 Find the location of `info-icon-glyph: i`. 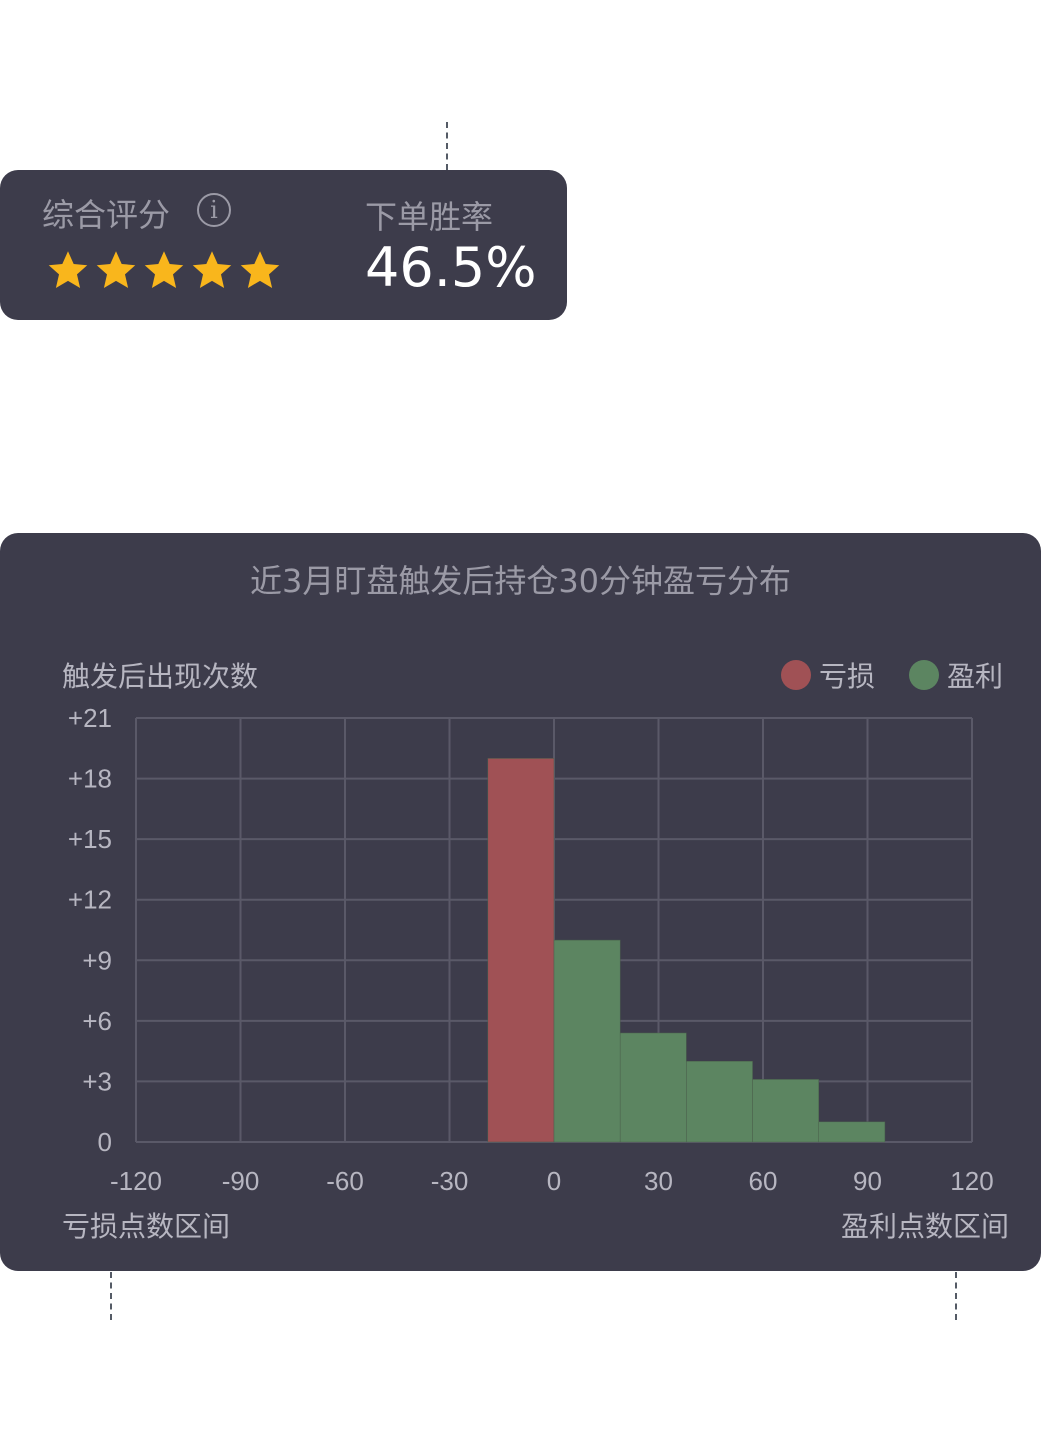

info-icon-glyph: i is located at coordinates (214, 210).